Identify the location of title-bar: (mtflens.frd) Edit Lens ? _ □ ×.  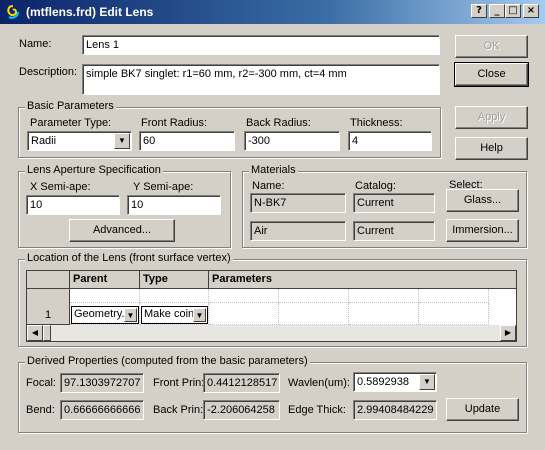
(272, 12).